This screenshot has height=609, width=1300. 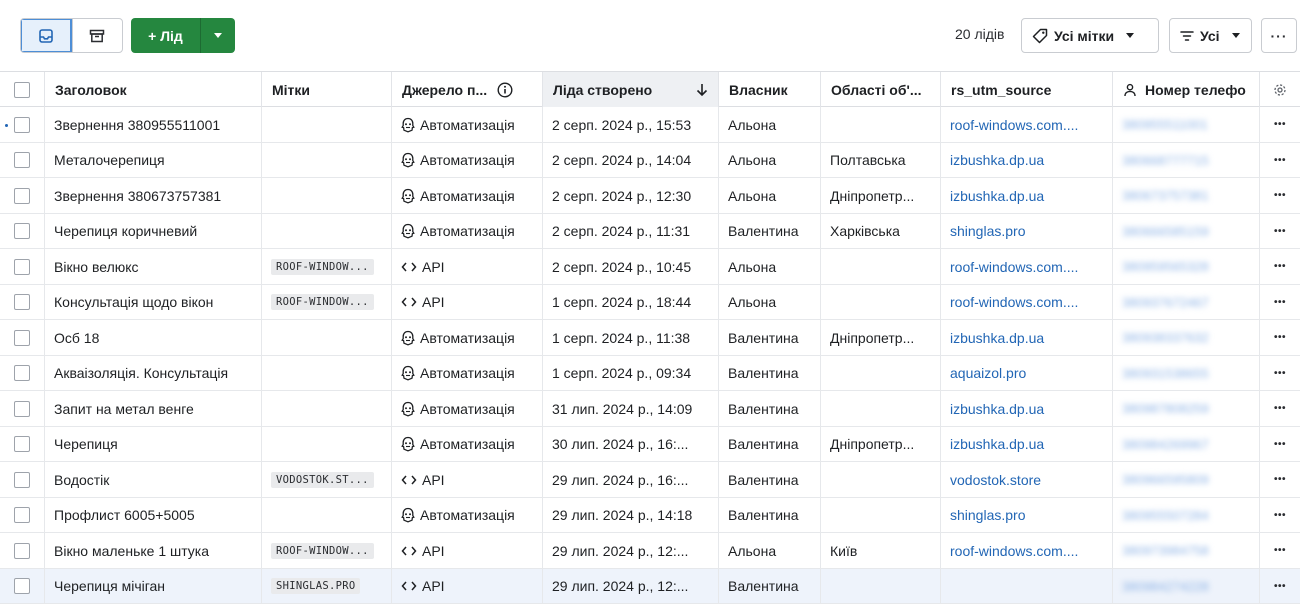 I want to click on column-header-title: Заголовок, so click(x=153, y=89).